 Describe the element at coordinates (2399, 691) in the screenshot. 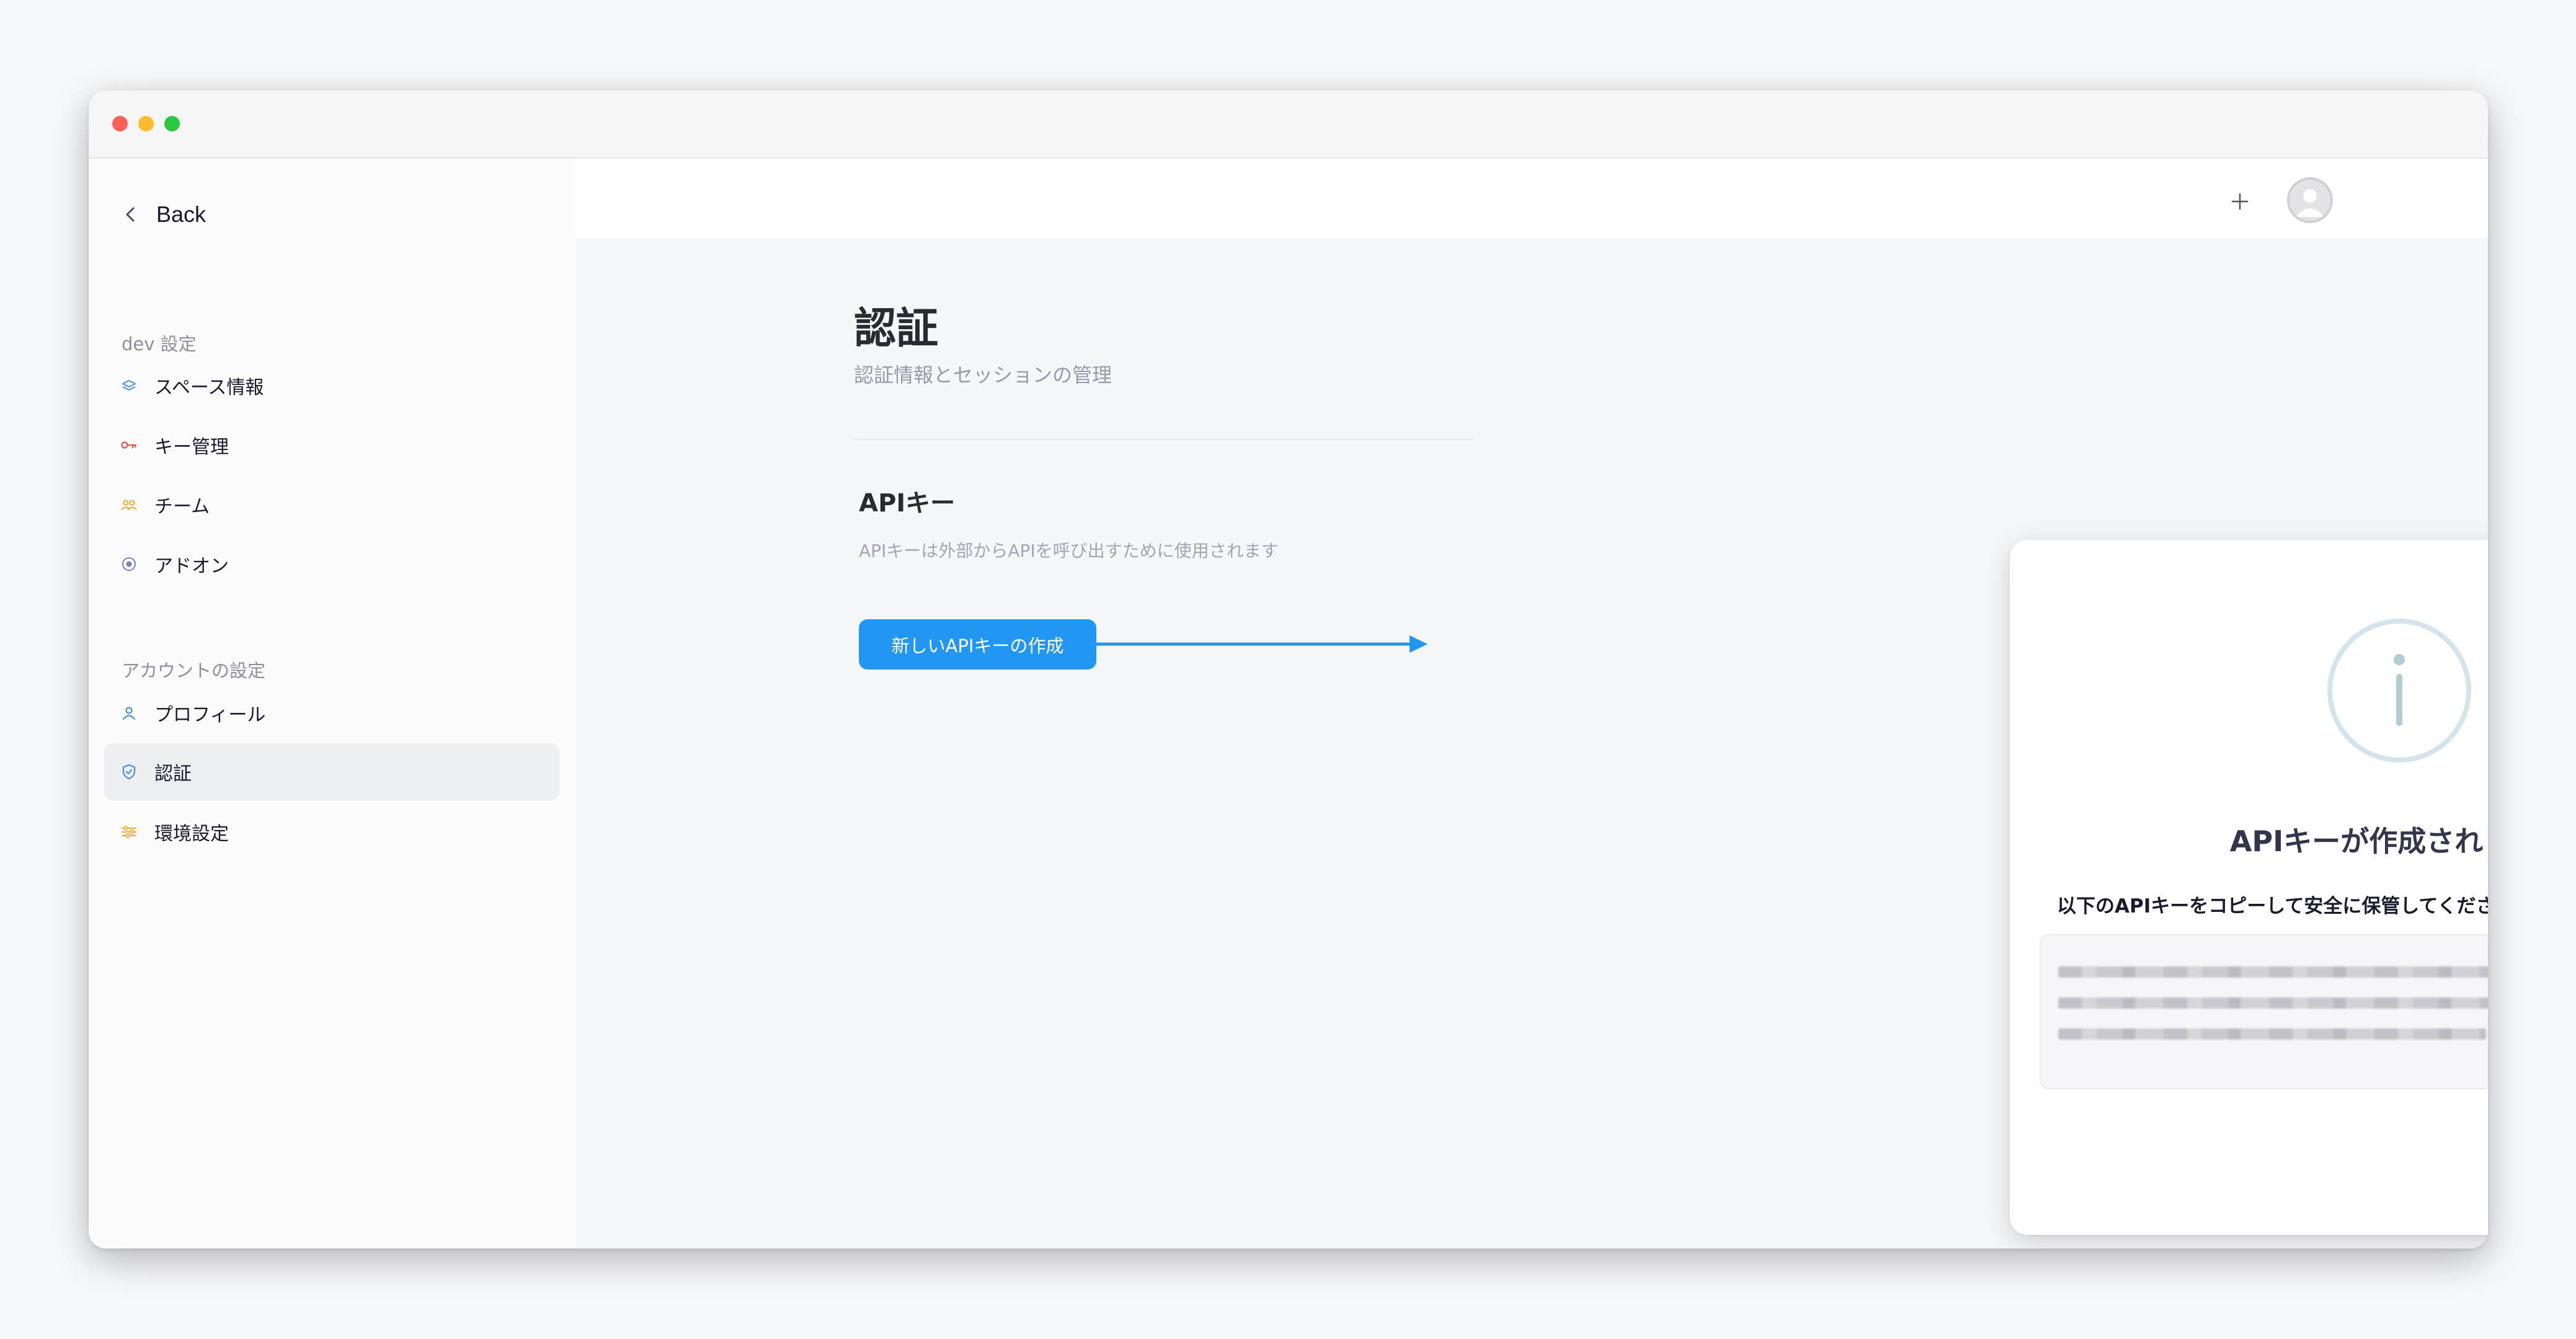

I see `info-icon` at that location.